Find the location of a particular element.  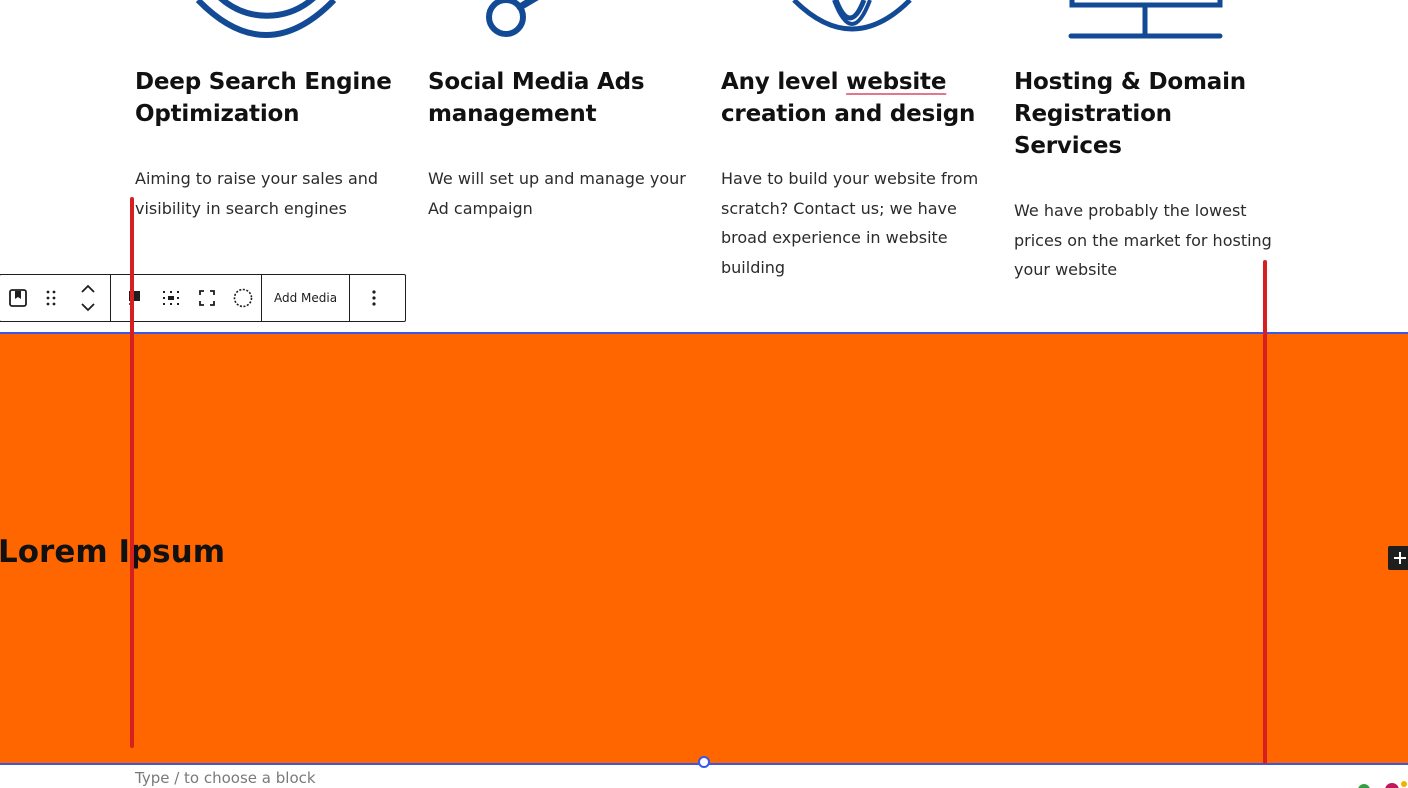

duotone-button is located at coordinates (243, 298).